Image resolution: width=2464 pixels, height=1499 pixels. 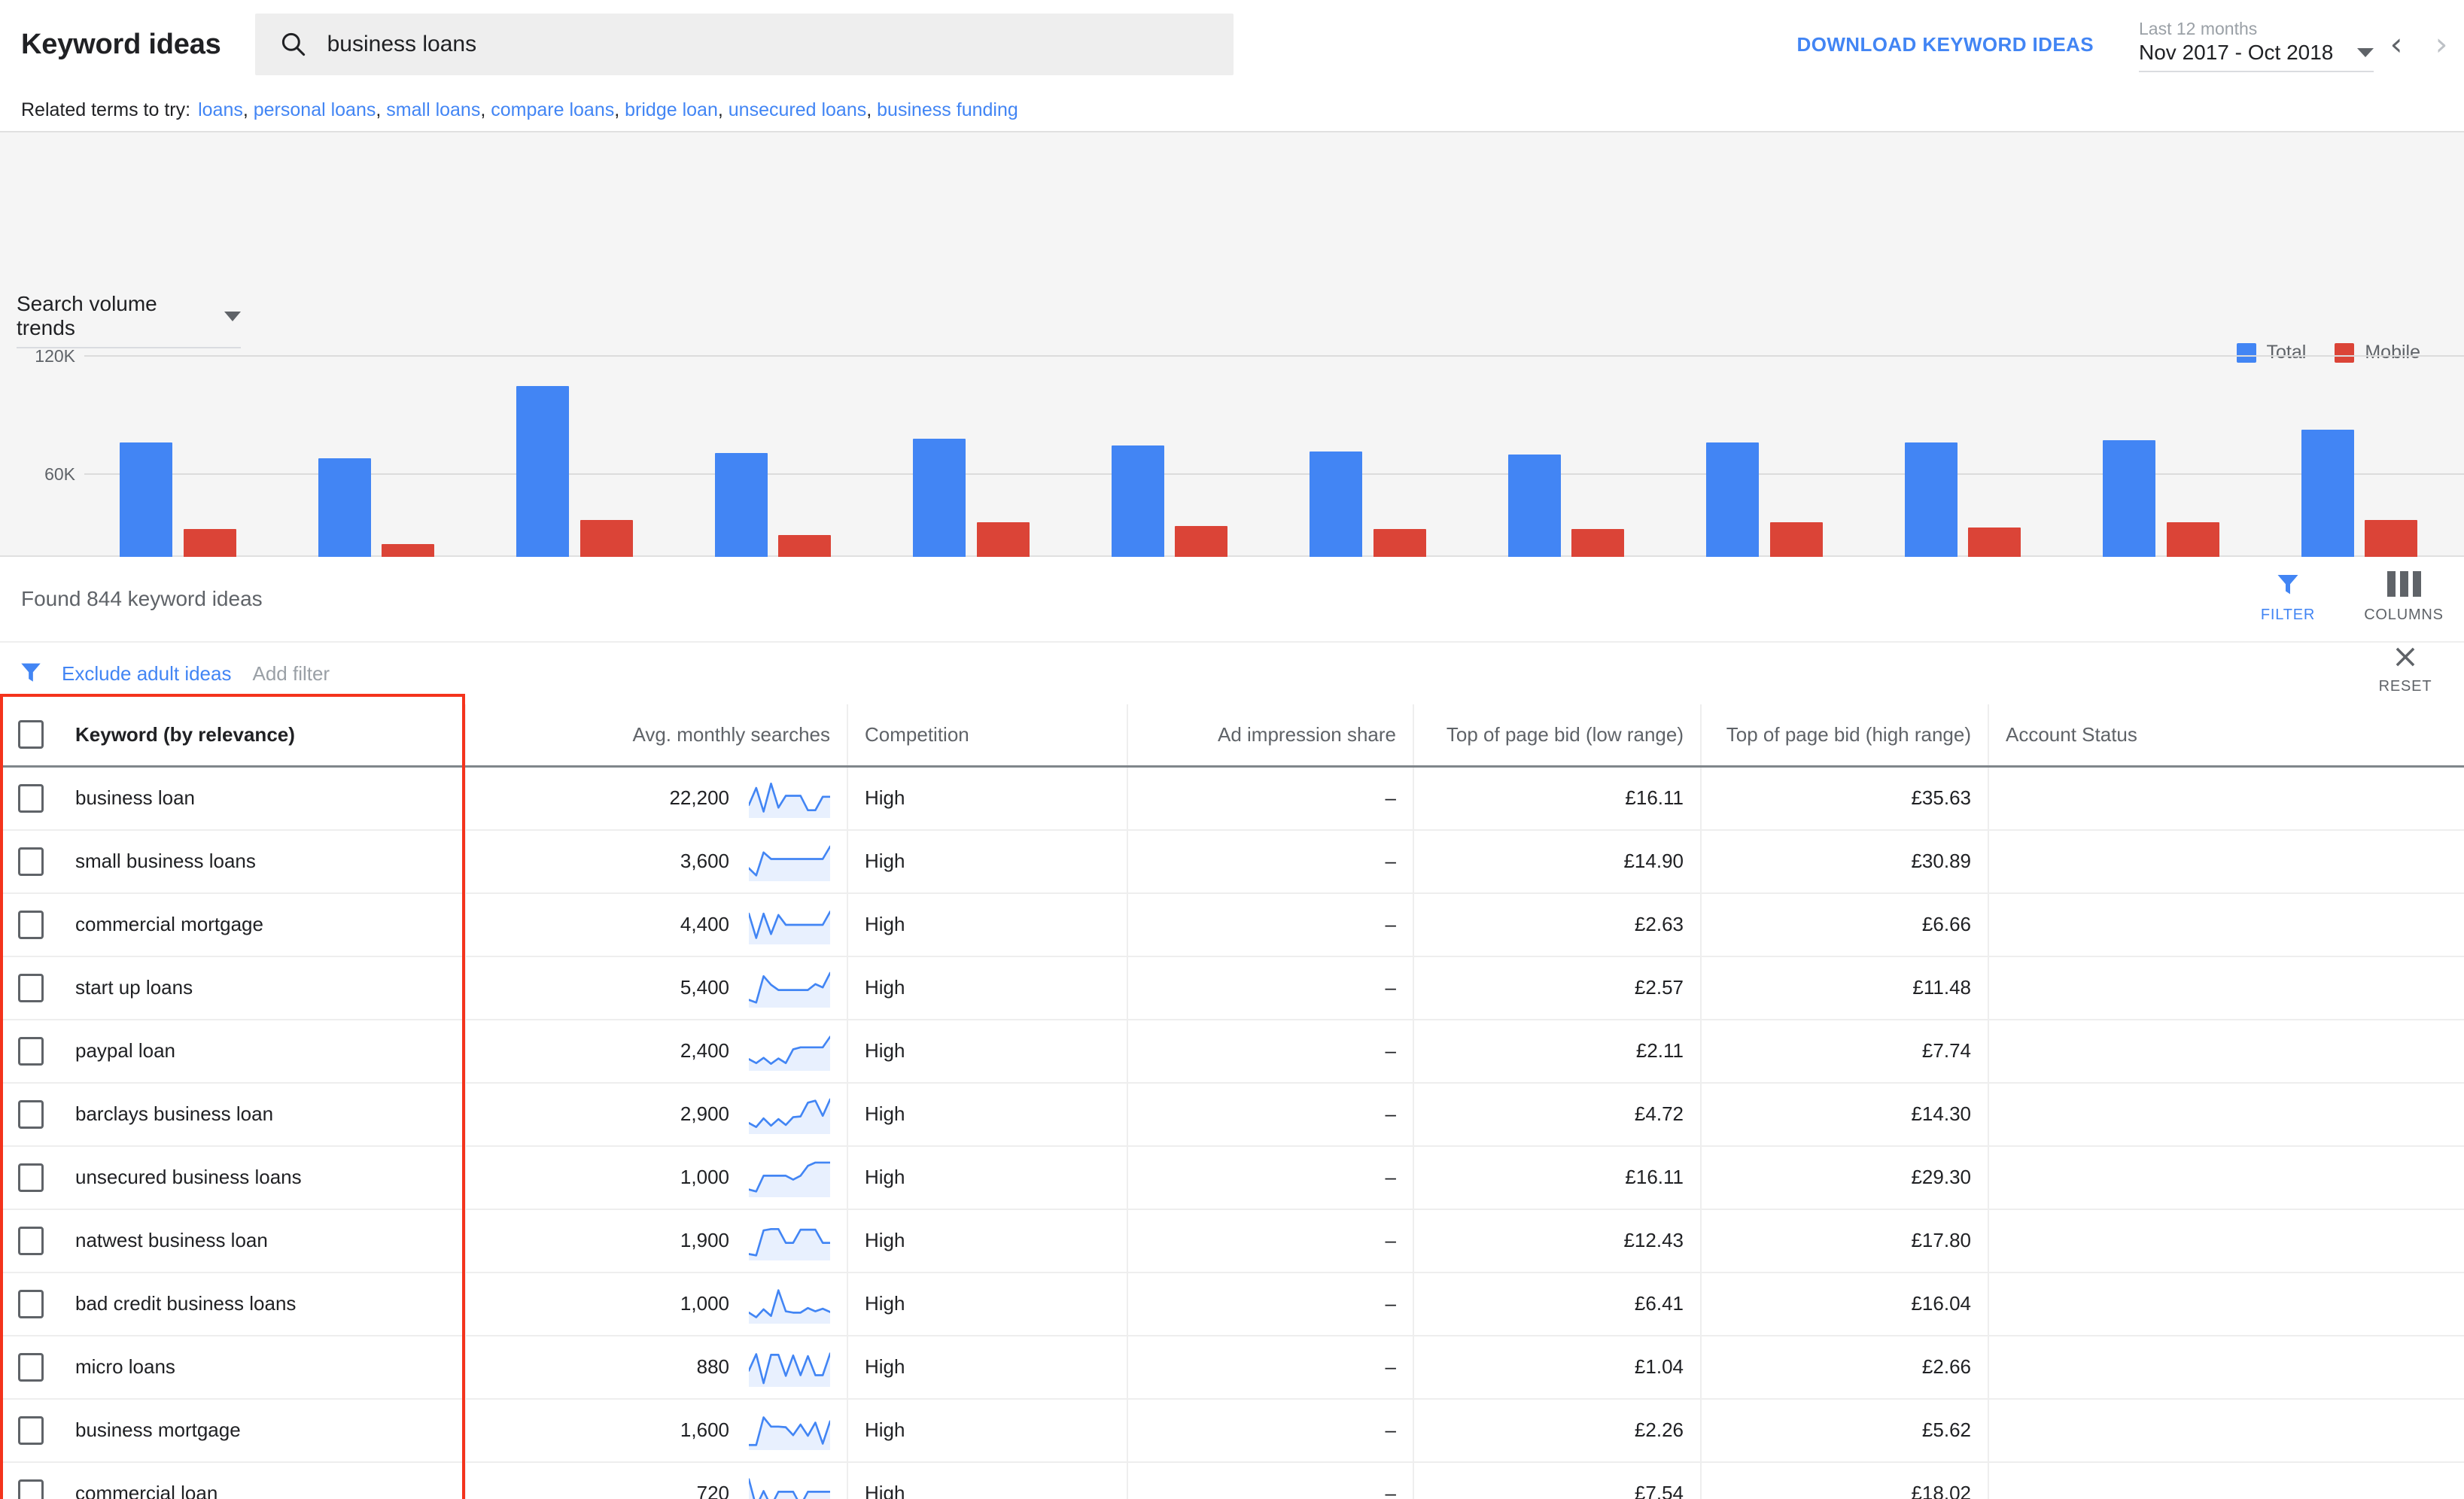 I want to click on table-row: start up loans 5,400 High – £2.57 £11.48, so click(x=1232, y=988).